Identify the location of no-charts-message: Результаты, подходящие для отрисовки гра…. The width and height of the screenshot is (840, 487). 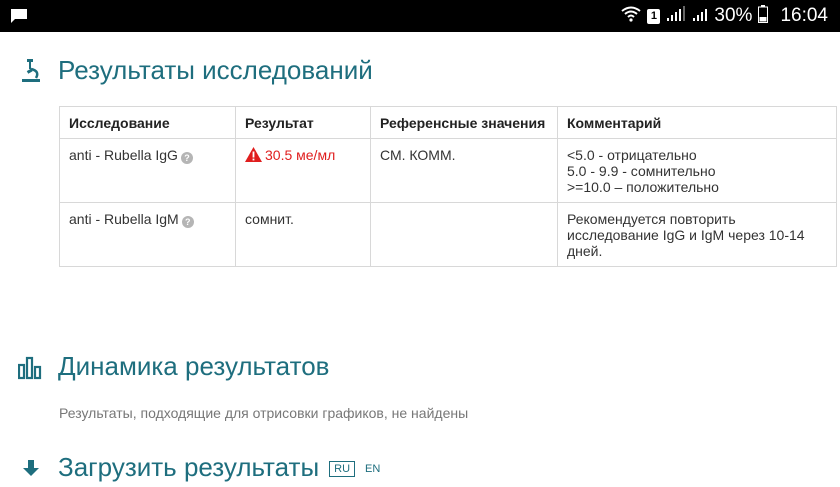
(264, 413).